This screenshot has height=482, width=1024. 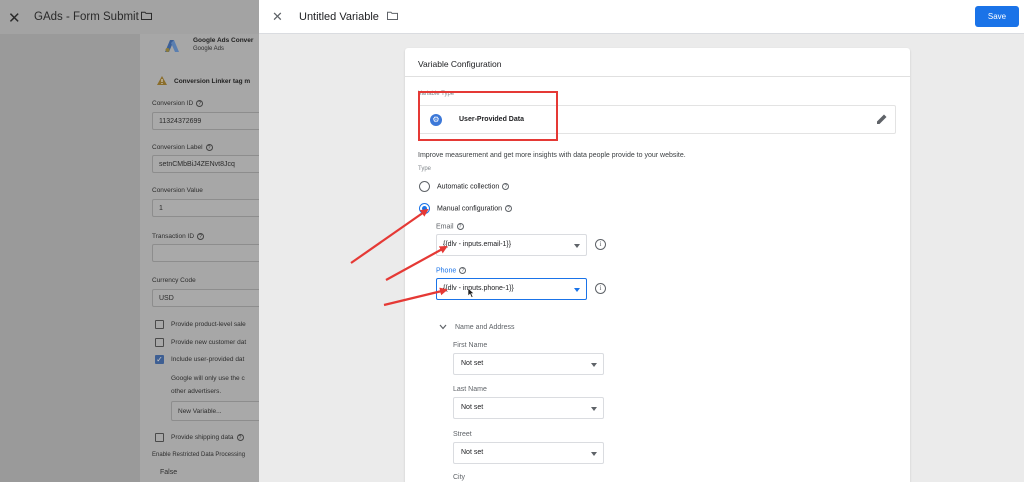 What do you see at coordinates (425, 169) in the screenshot?
I see `type-label: Type` at bounding box center [425, 169].